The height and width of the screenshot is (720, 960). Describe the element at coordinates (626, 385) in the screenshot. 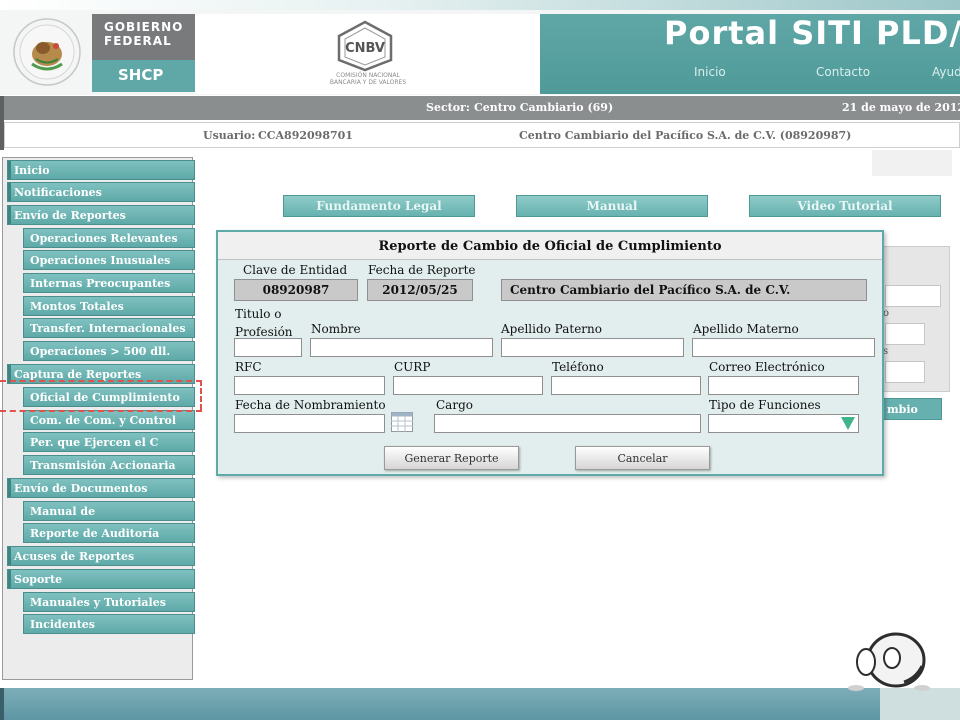

I see `telefono-input` at that location.